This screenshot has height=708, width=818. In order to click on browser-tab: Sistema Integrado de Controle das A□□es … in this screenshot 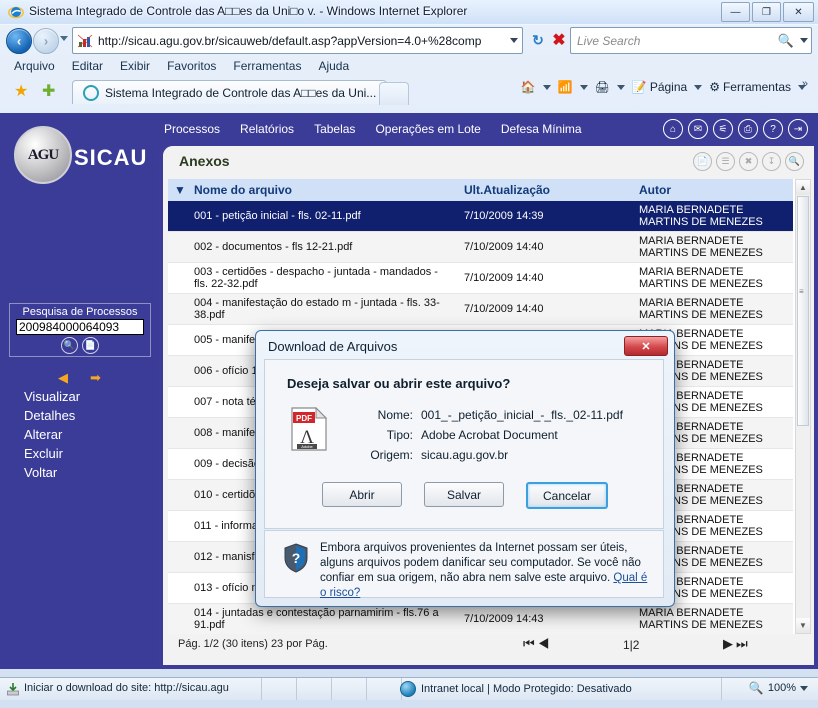, I will do `click(230, 92)`.